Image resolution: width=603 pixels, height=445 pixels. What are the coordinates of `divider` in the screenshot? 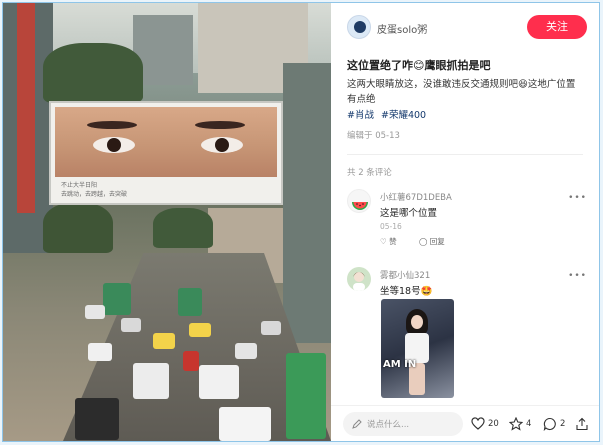 It's located at (465, 154).